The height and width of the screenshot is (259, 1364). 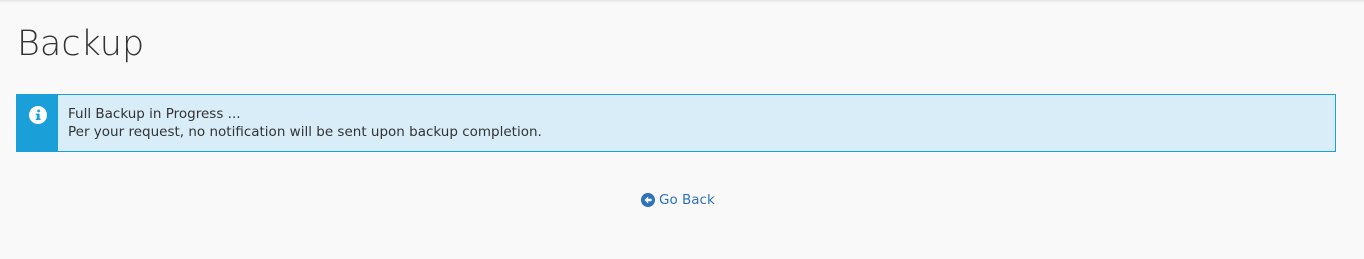 I want to click on alert-icon-strip, so click(x=37, y=123).